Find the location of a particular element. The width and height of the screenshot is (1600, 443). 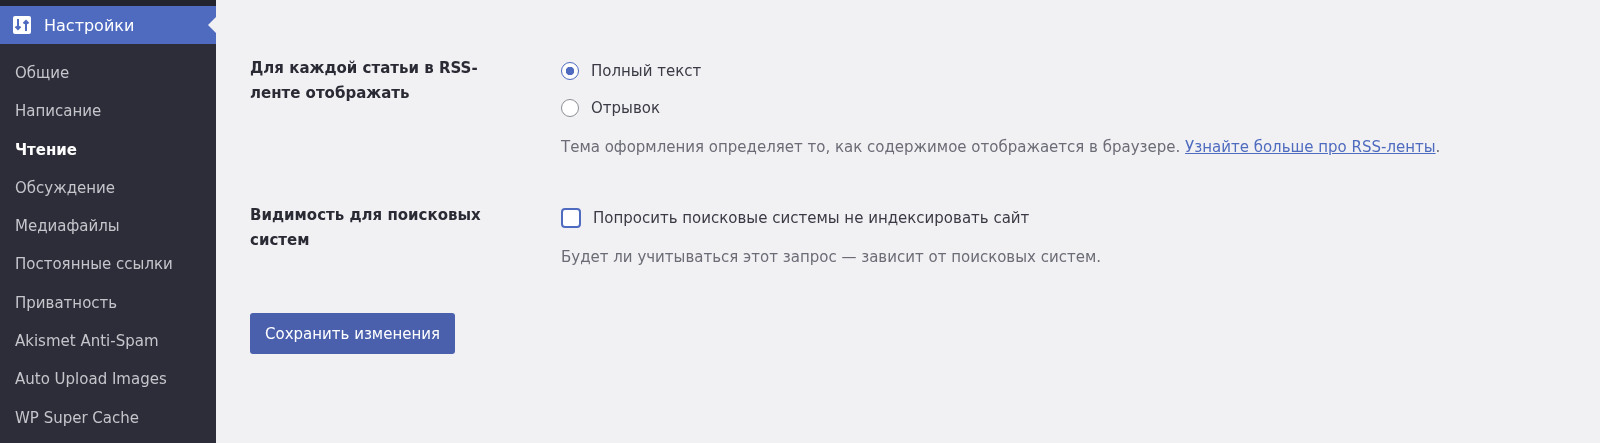

rss-help-link: Узнайте больше про RSS-ленты is located at coordinates (1310, 147).